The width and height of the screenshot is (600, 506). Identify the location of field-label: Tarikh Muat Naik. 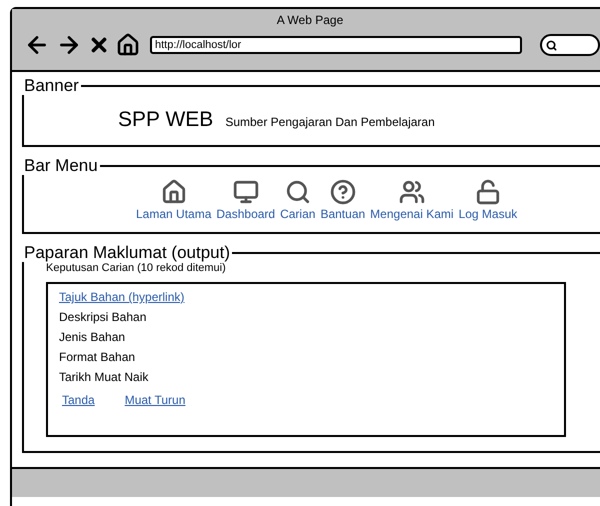
(103, 377).